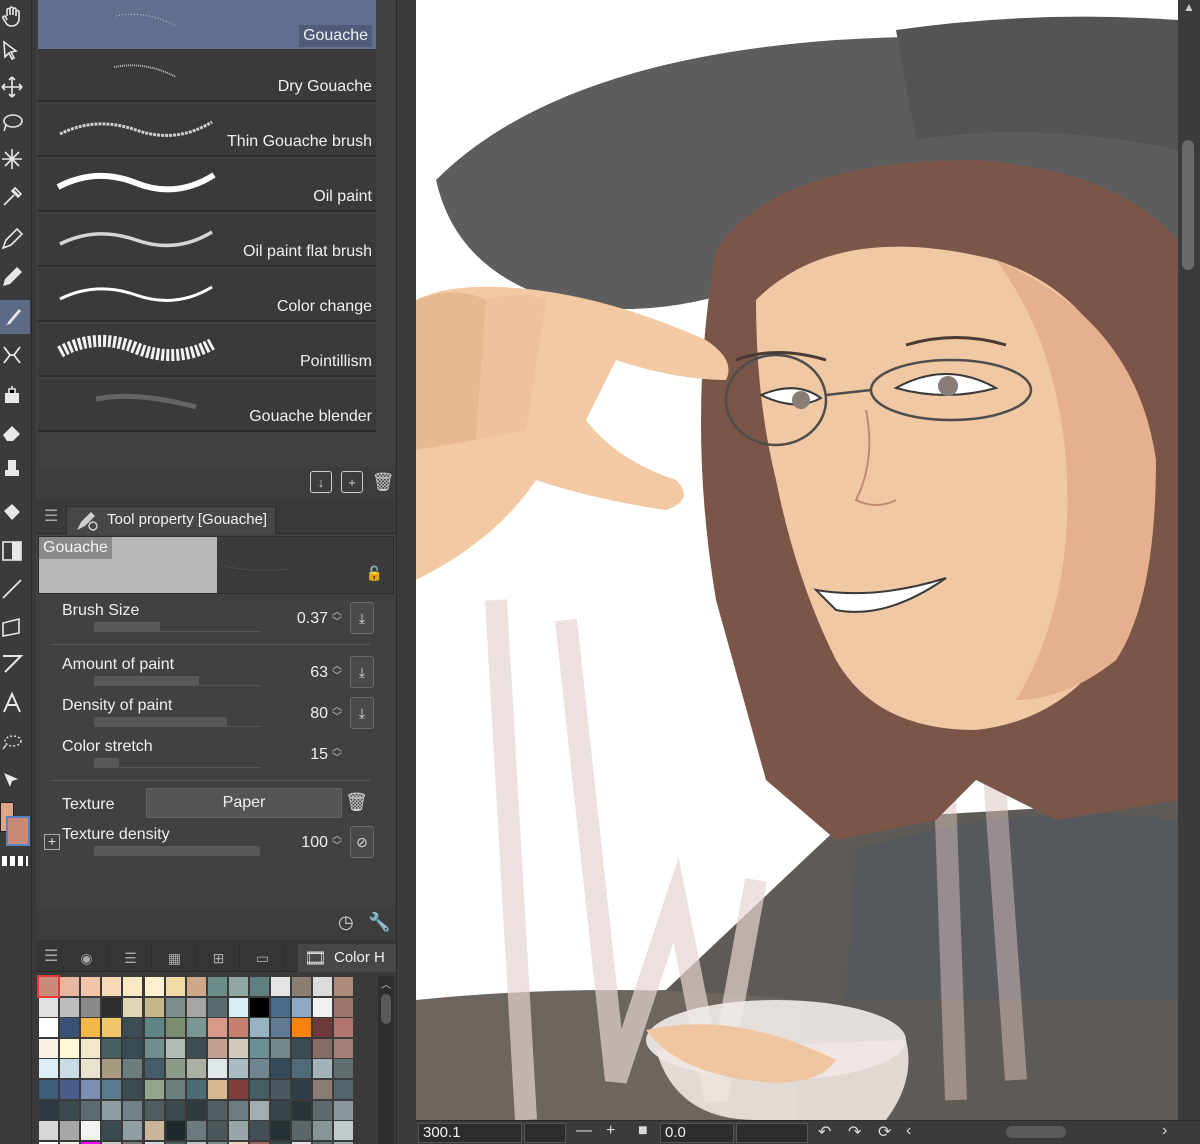  Describe the element at coordinates (207, 26) in the screenshot. I see `brush-item-gouache: Gouache` at that location.